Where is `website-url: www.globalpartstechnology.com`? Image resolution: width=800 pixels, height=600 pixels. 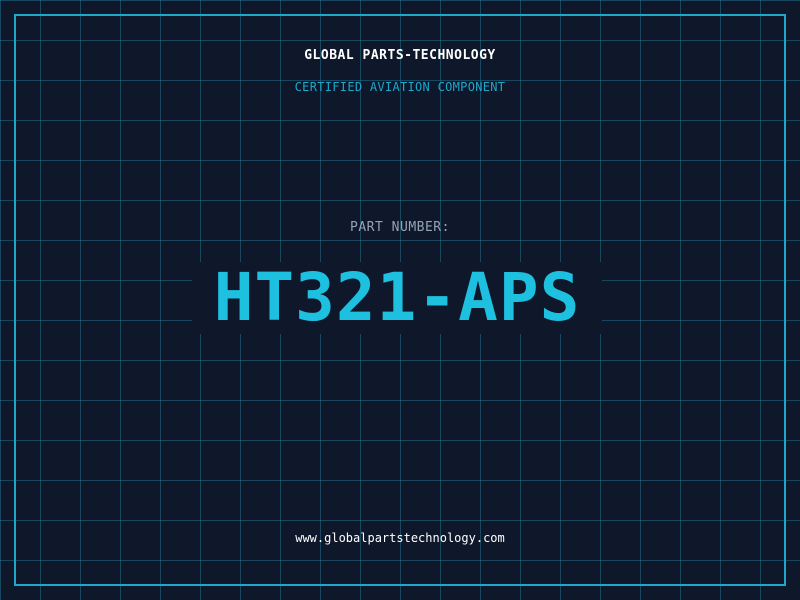
website-url: www.globalpartstechnology.com is located at coordinates (400, 538).